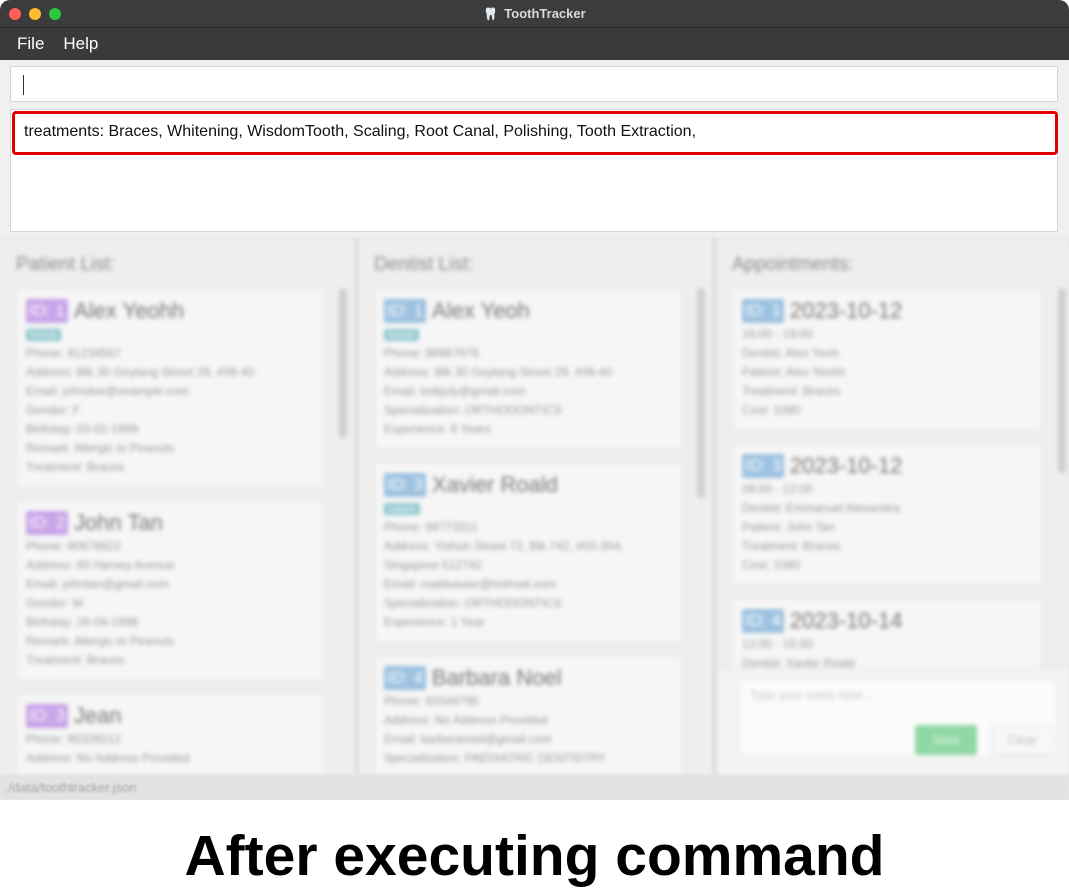 This screenshot has height=891, width=1069. Describe the element at coordinates (495, 758) in the screenshot. I see `dentist-detail: Specialization: PAEDIATRIC DENTISTRY` at that location.